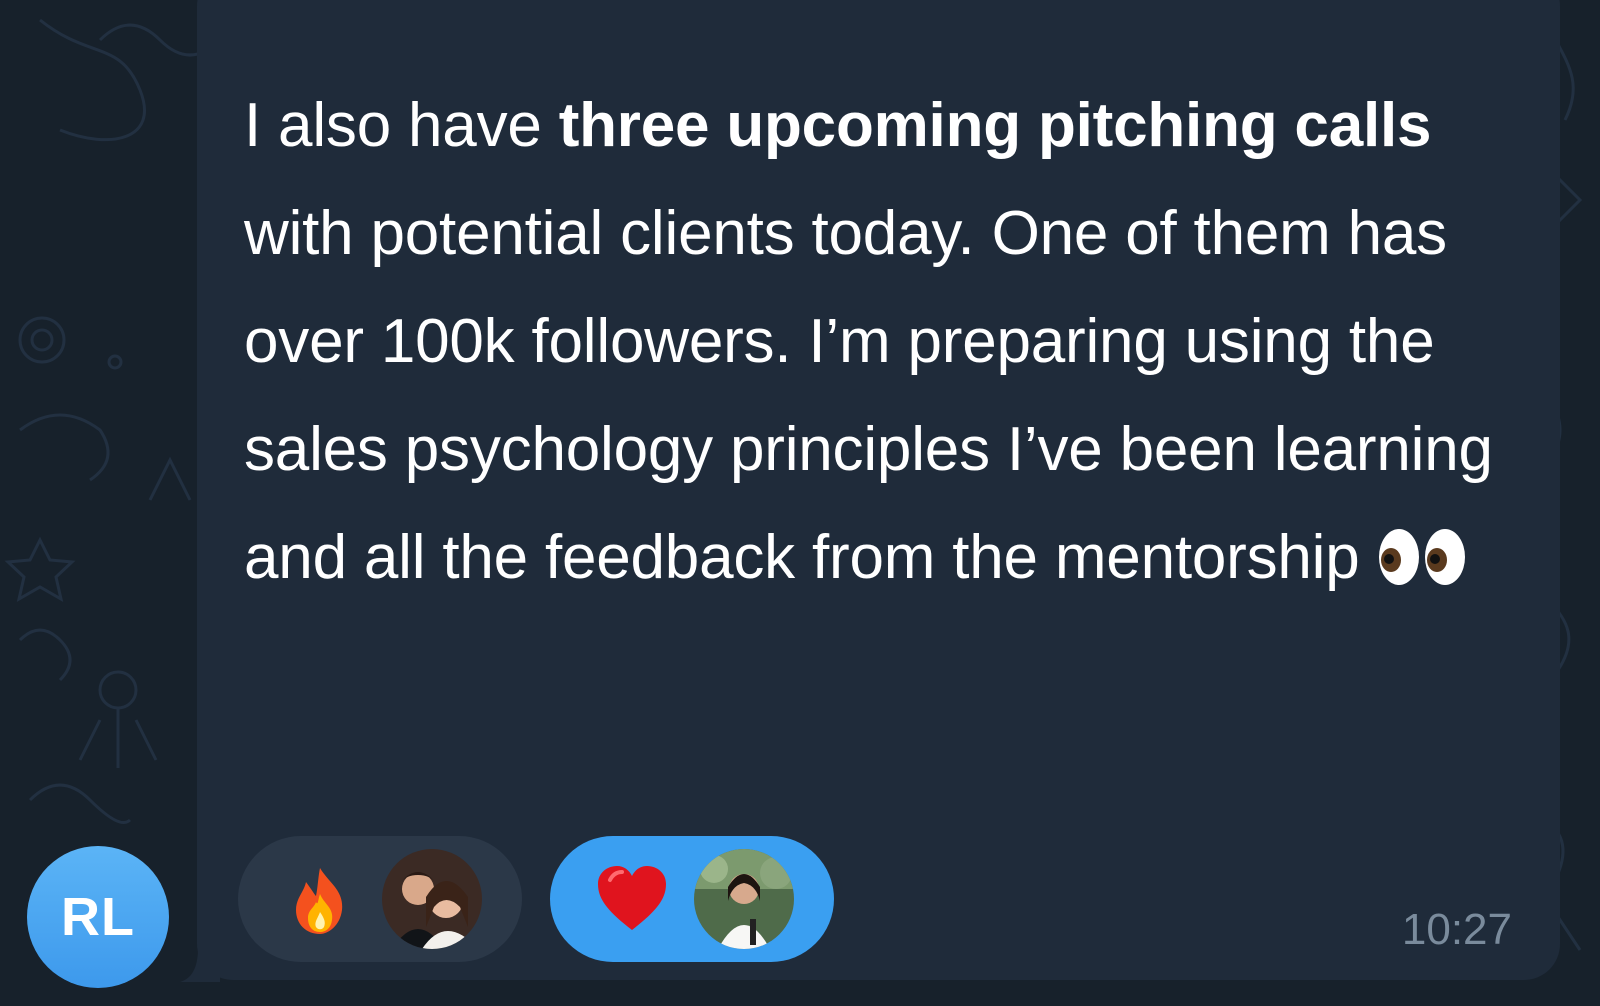 This screenshot has height=1006, width=1600. I want to click on message-text-part: I also have, so click(401, 125).